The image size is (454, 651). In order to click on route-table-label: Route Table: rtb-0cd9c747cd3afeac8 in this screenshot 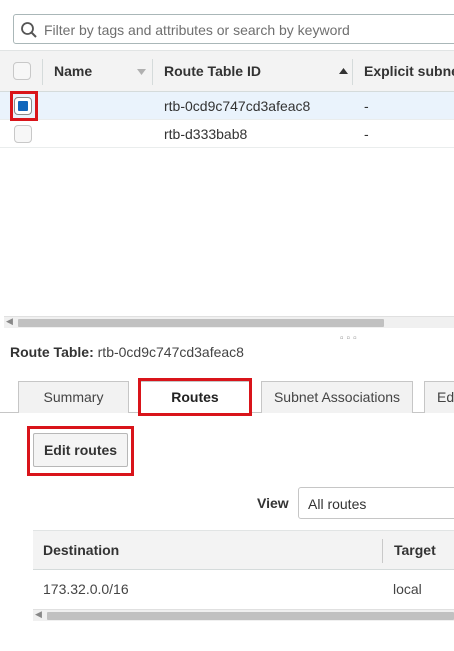, I will do `click(127, 352)`.